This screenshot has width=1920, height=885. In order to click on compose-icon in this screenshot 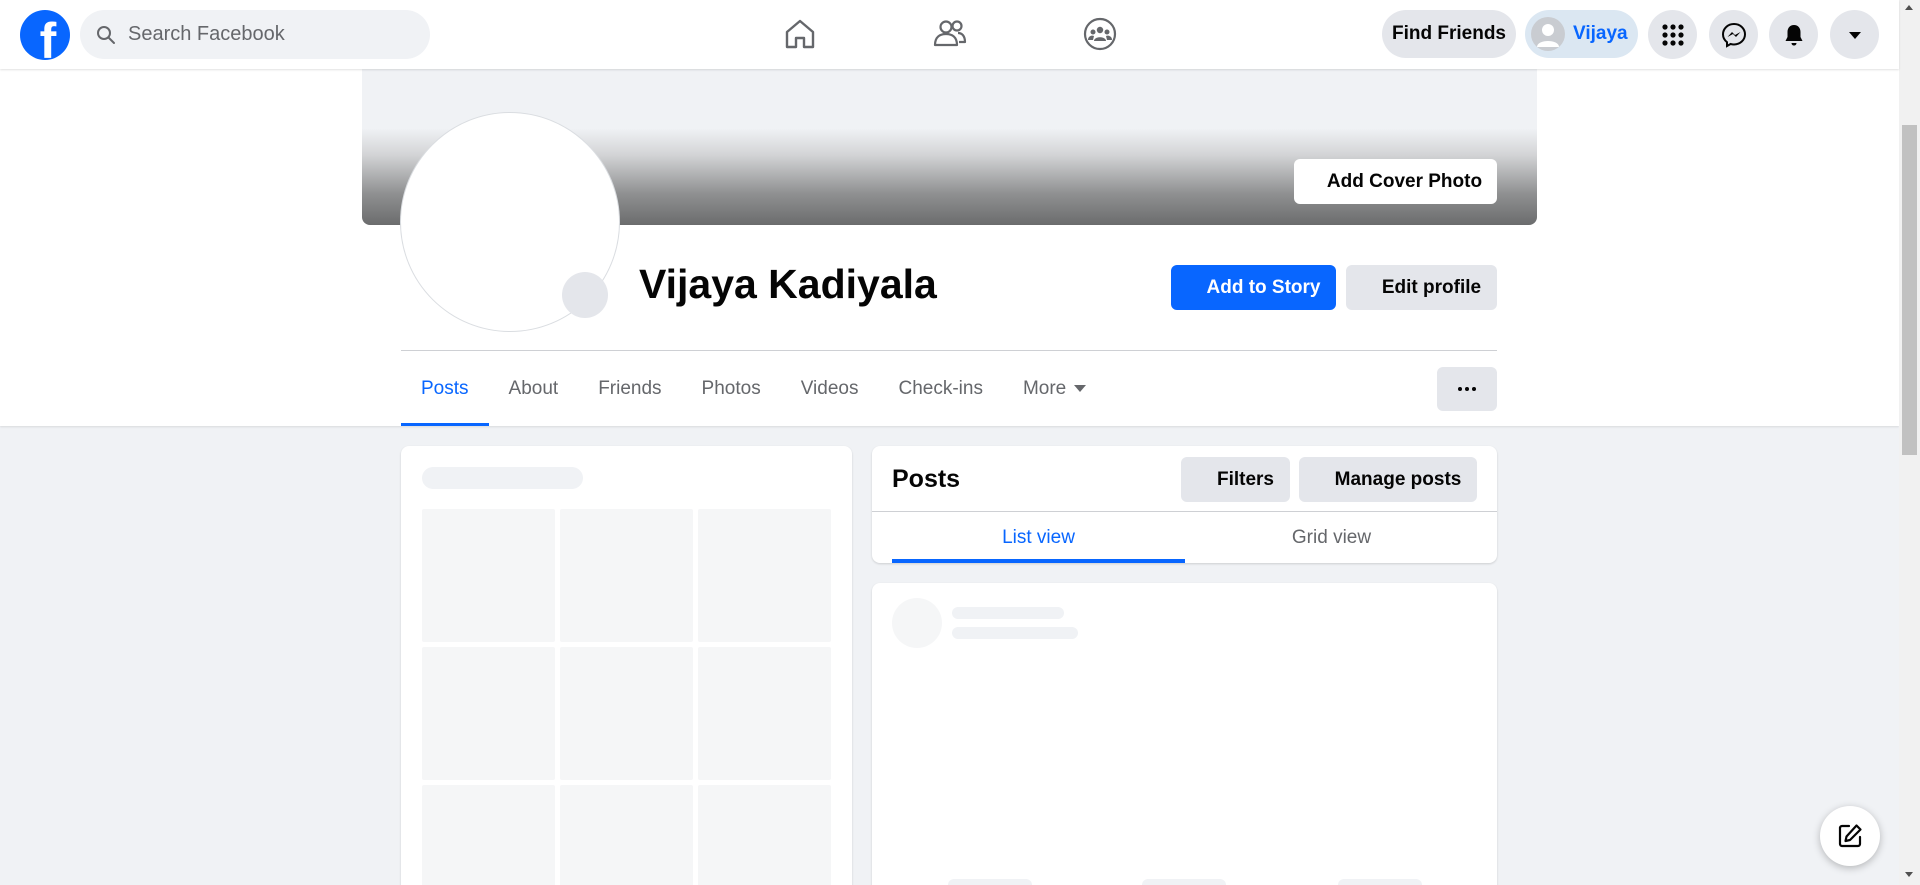, I will do `click(1850, 836)`.